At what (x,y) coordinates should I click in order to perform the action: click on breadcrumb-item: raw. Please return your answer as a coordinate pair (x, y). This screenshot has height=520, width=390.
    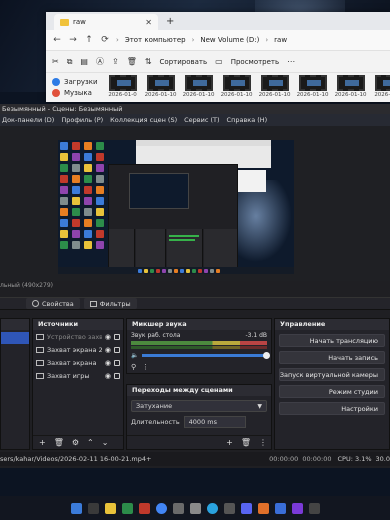
    Looking at the image, I should click on (280, 40).